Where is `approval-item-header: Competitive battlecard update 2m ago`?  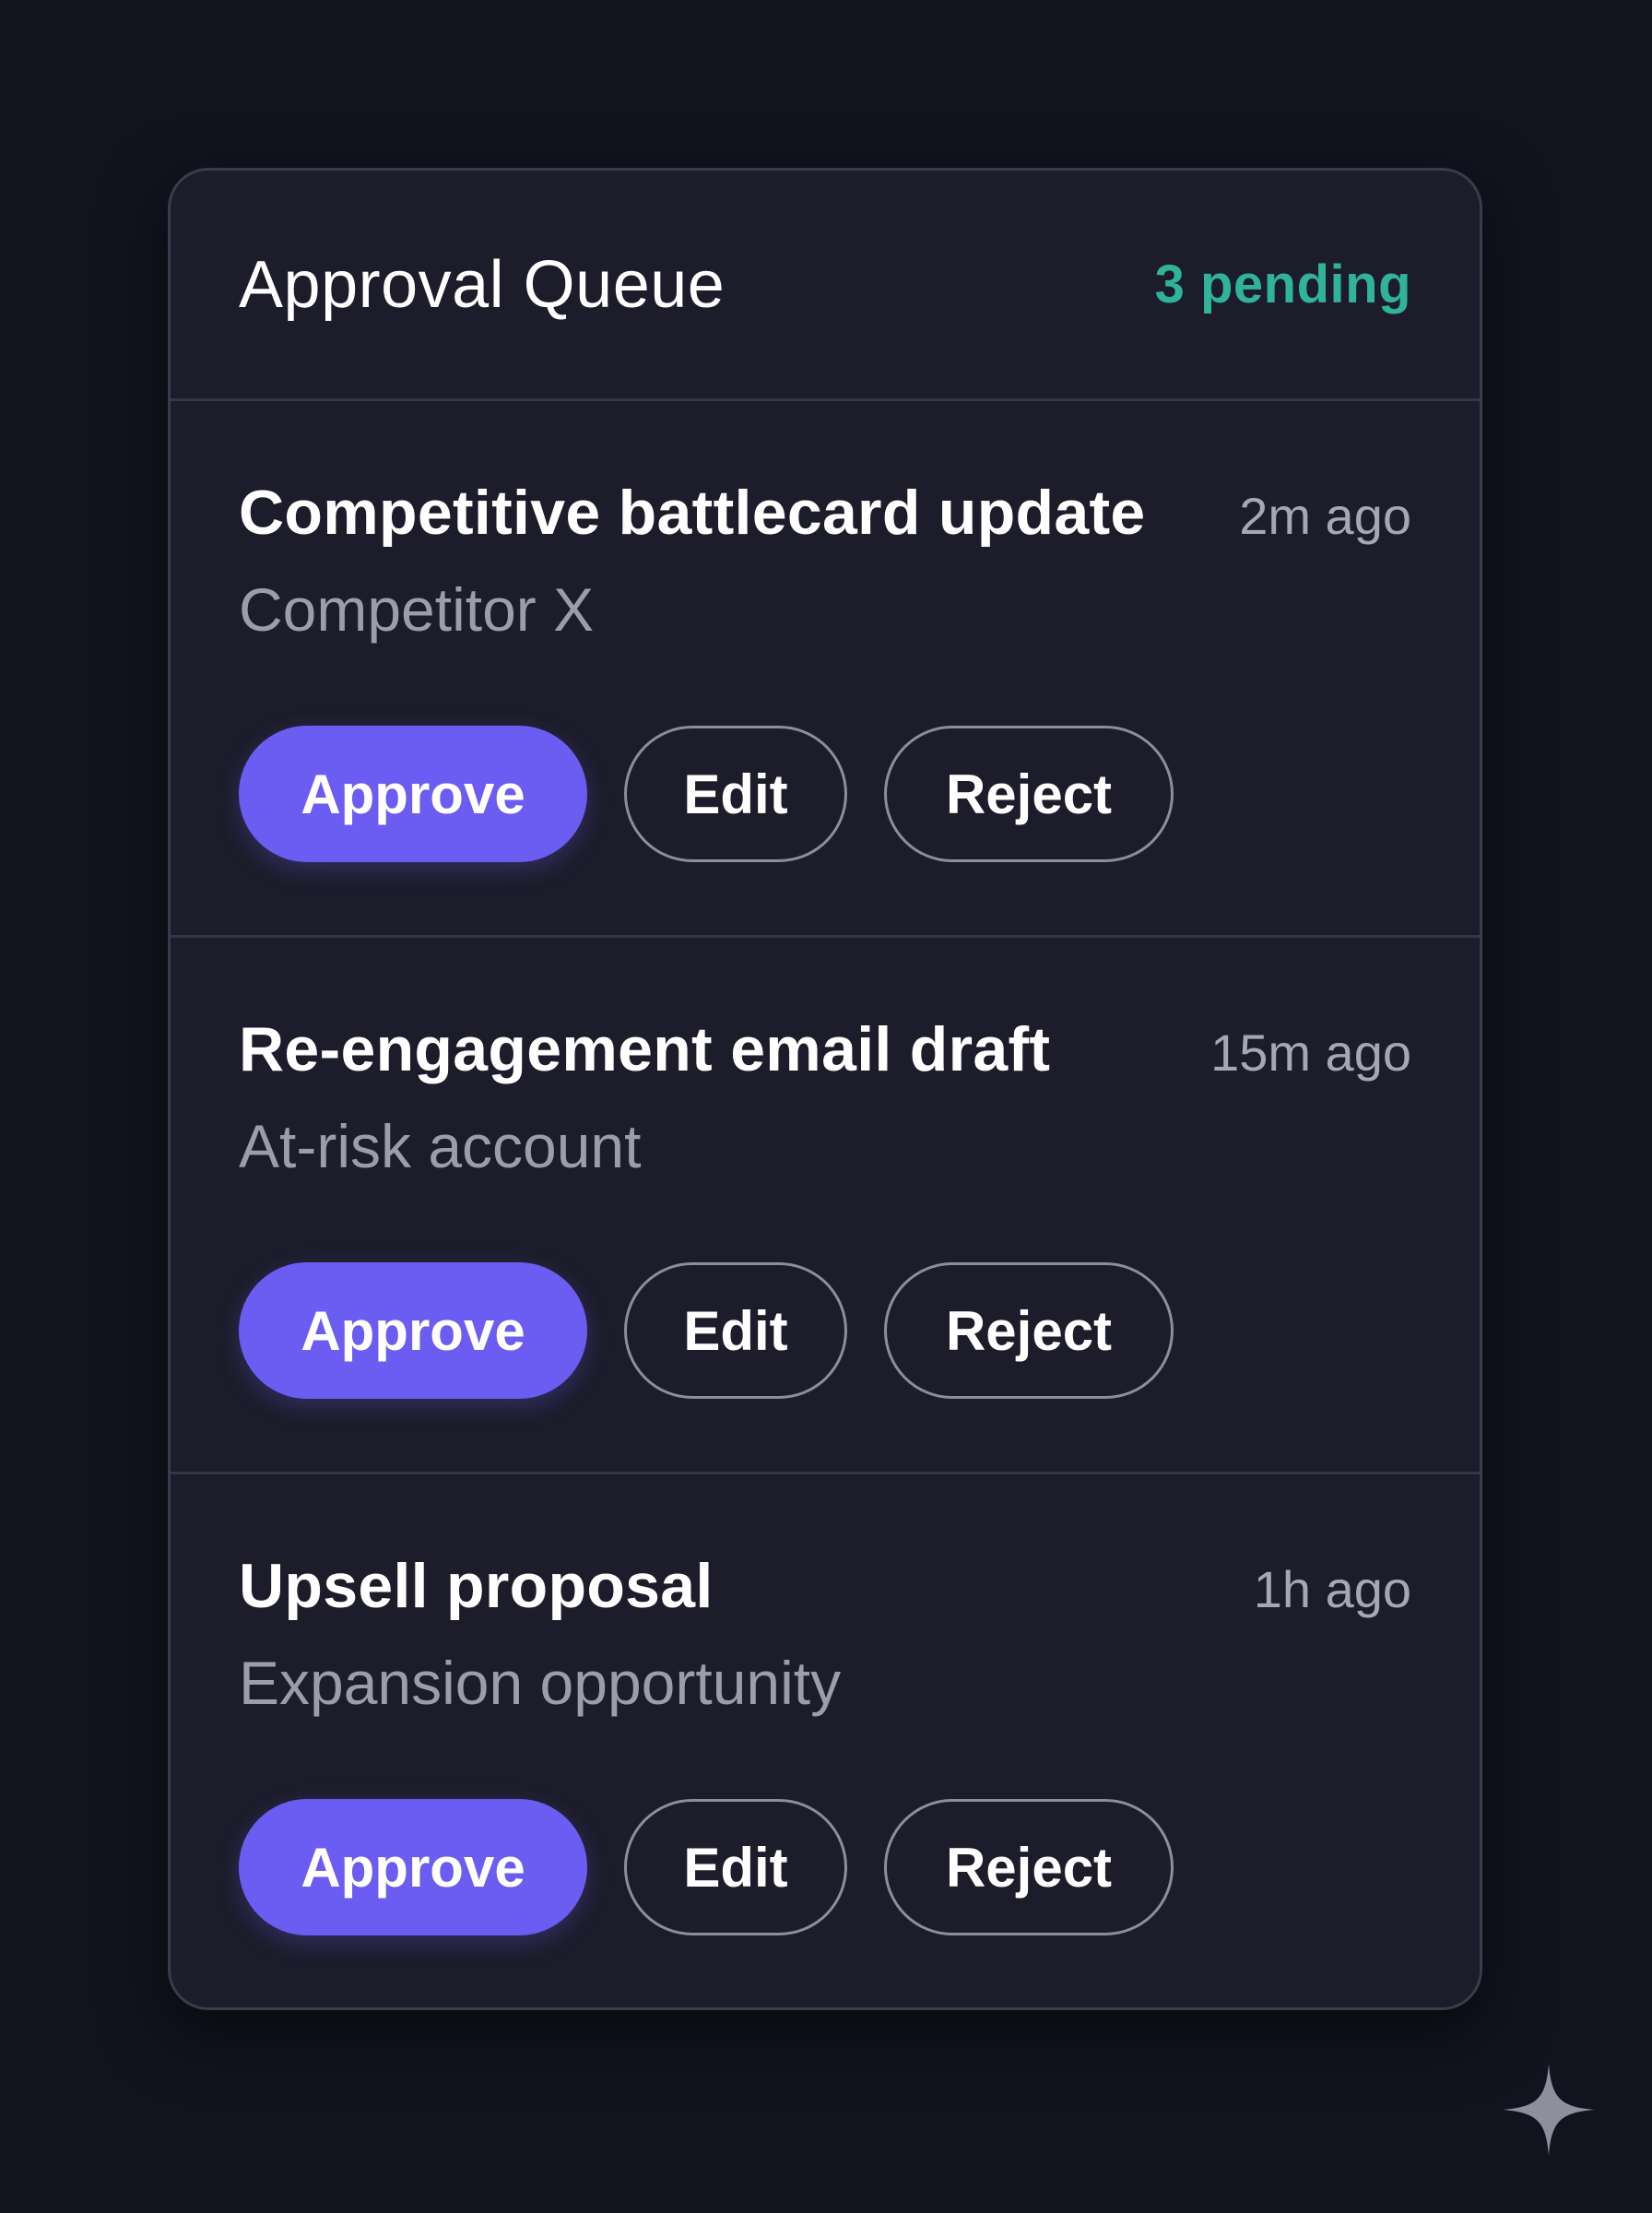
approval-item-header: Competitive battlecard update 2m ago is located at coordinates (825, 475).